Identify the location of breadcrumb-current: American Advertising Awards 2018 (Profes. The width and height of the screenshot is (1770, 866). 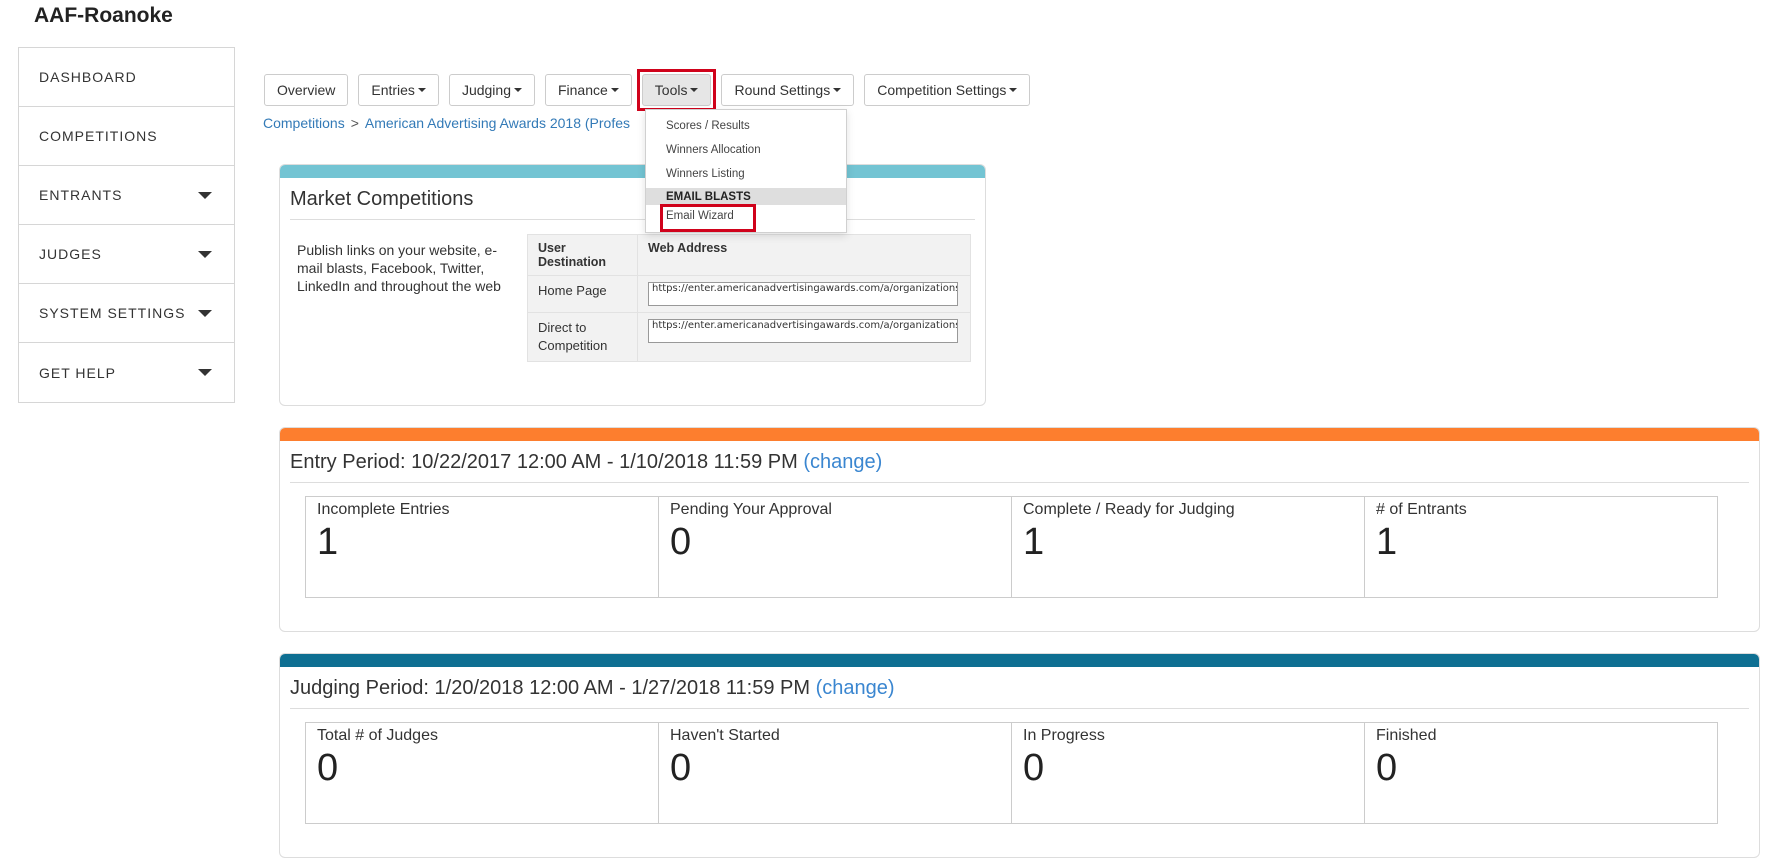
(497, 123).